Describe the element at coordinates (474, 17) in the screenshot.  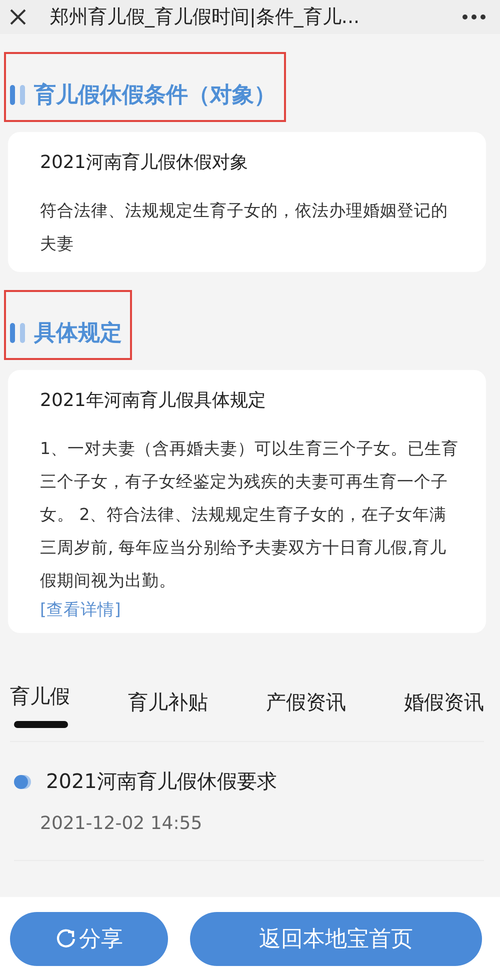
I see `more-icon` at that location.